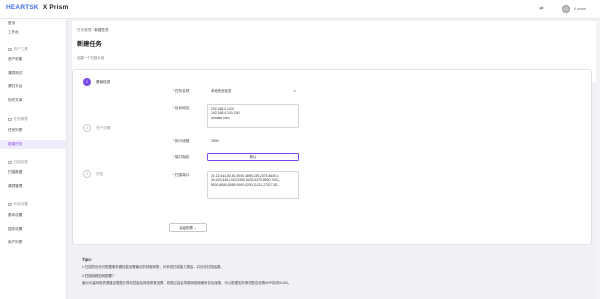 The height and width of the screenshot is (299, 600). Describe the element at coordinates (103, 127) in the screenshot. I see `step-label: 资产设置` at that location.